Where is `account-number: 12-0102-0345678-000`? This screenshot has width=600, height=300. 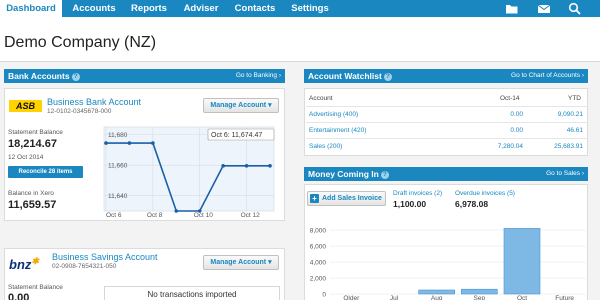
account-number: 12-0102-0345678-000 is located at coordinates (79, 111).